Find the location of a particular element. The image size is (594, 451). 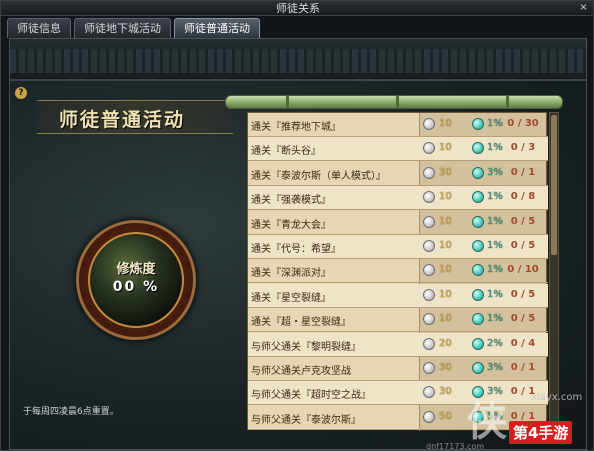

bamboo-rod is located at coordinates (394, 102).